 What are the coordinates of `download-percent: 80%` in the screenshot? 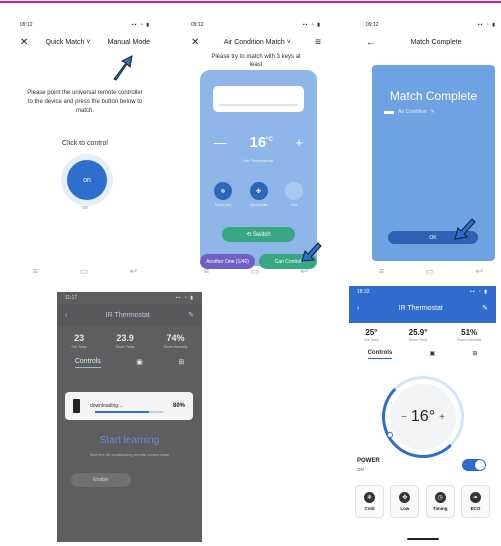 It's located at (178, 406).